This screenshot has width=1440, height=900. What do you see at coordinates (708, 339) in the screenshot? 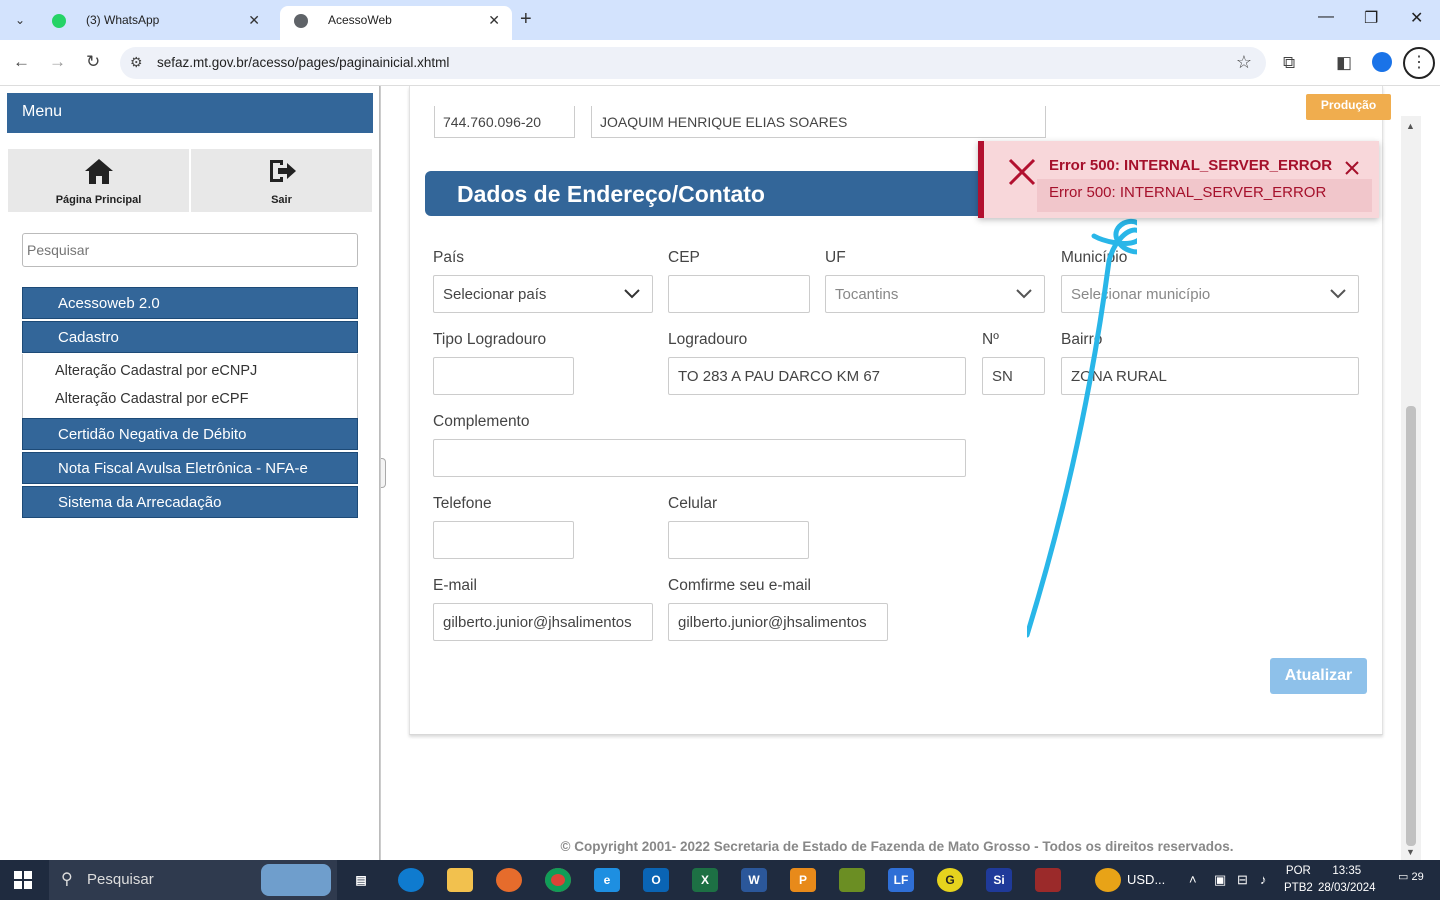
I see `logradouro-label: Logradouro` at bounding box center [708, 339].